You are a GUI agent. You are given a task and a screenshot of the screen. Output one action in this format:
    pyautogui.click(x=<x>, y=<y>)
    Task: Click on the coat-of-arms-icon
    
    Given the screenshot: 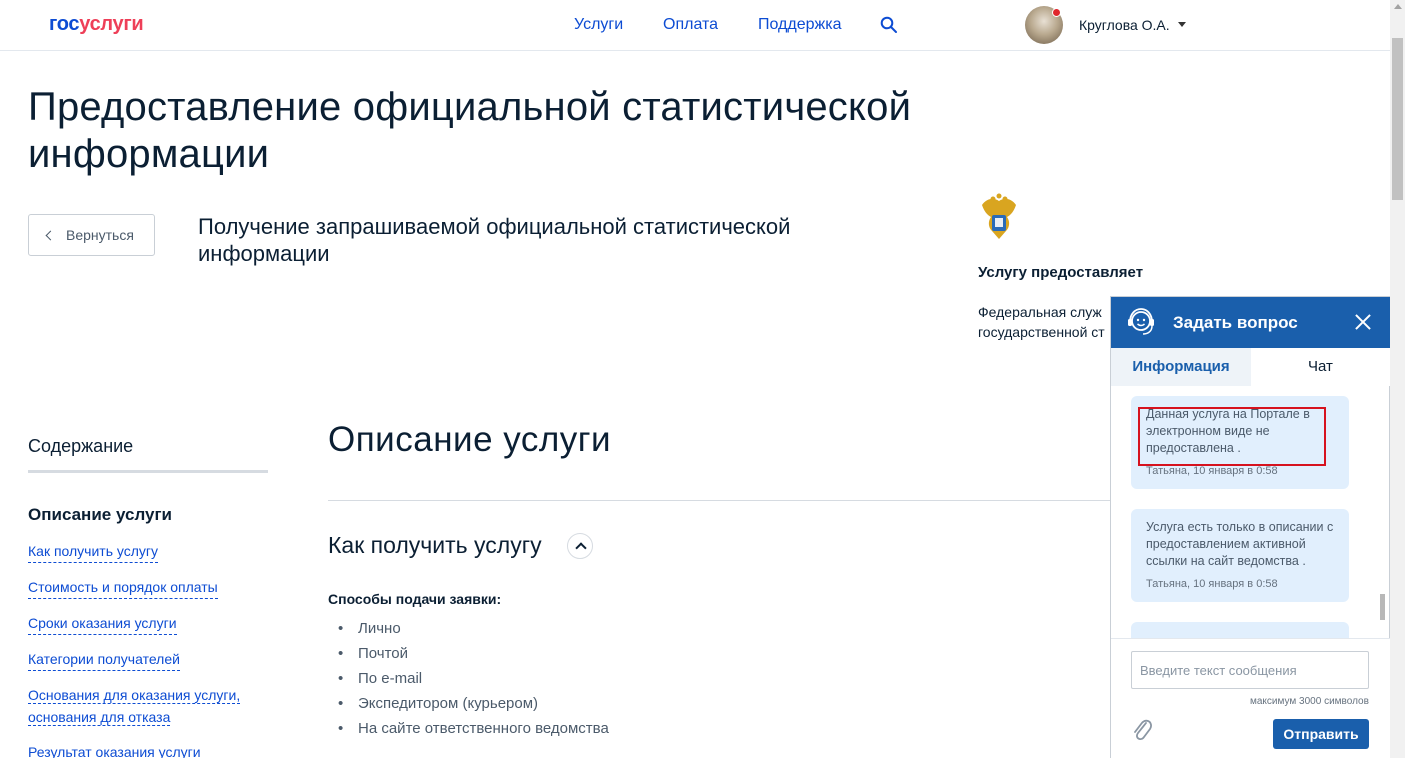 What is the action you would take?
    pyautogui.click(x=999, y=216)
    